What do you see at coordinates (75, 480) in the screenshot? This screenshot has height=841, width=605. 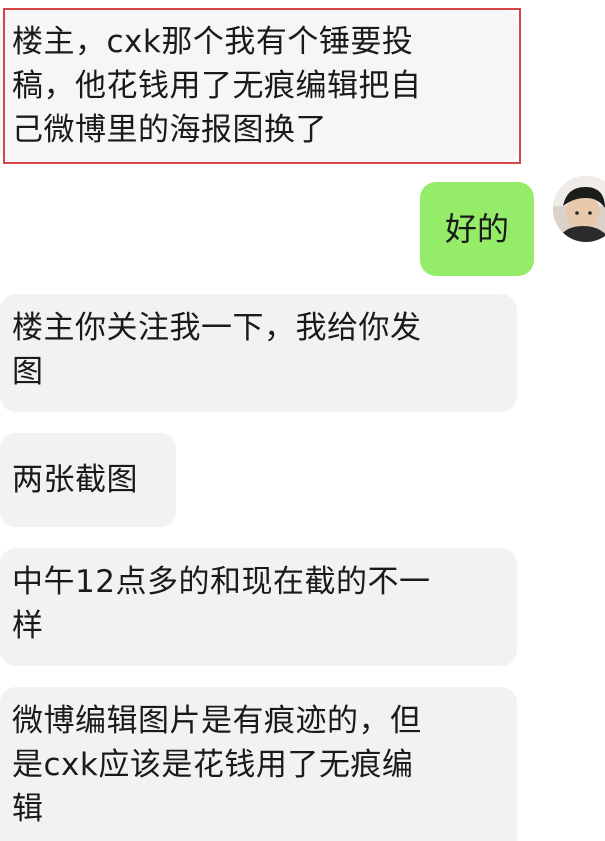 I see `message-text-4: 两张截图` at bounding box center [75, 480].